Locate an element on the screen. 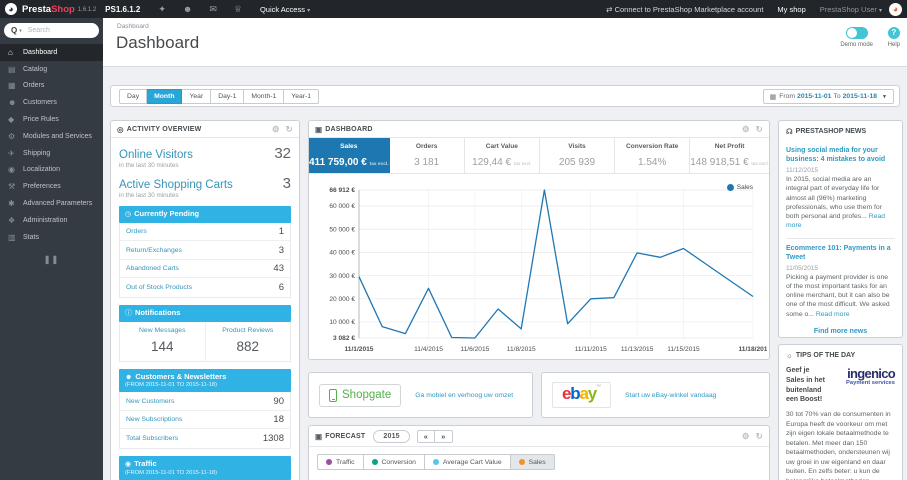 The width and height of the screenshot is (907, 480). chart-legend: Sales is located at coordinates (739, 187).